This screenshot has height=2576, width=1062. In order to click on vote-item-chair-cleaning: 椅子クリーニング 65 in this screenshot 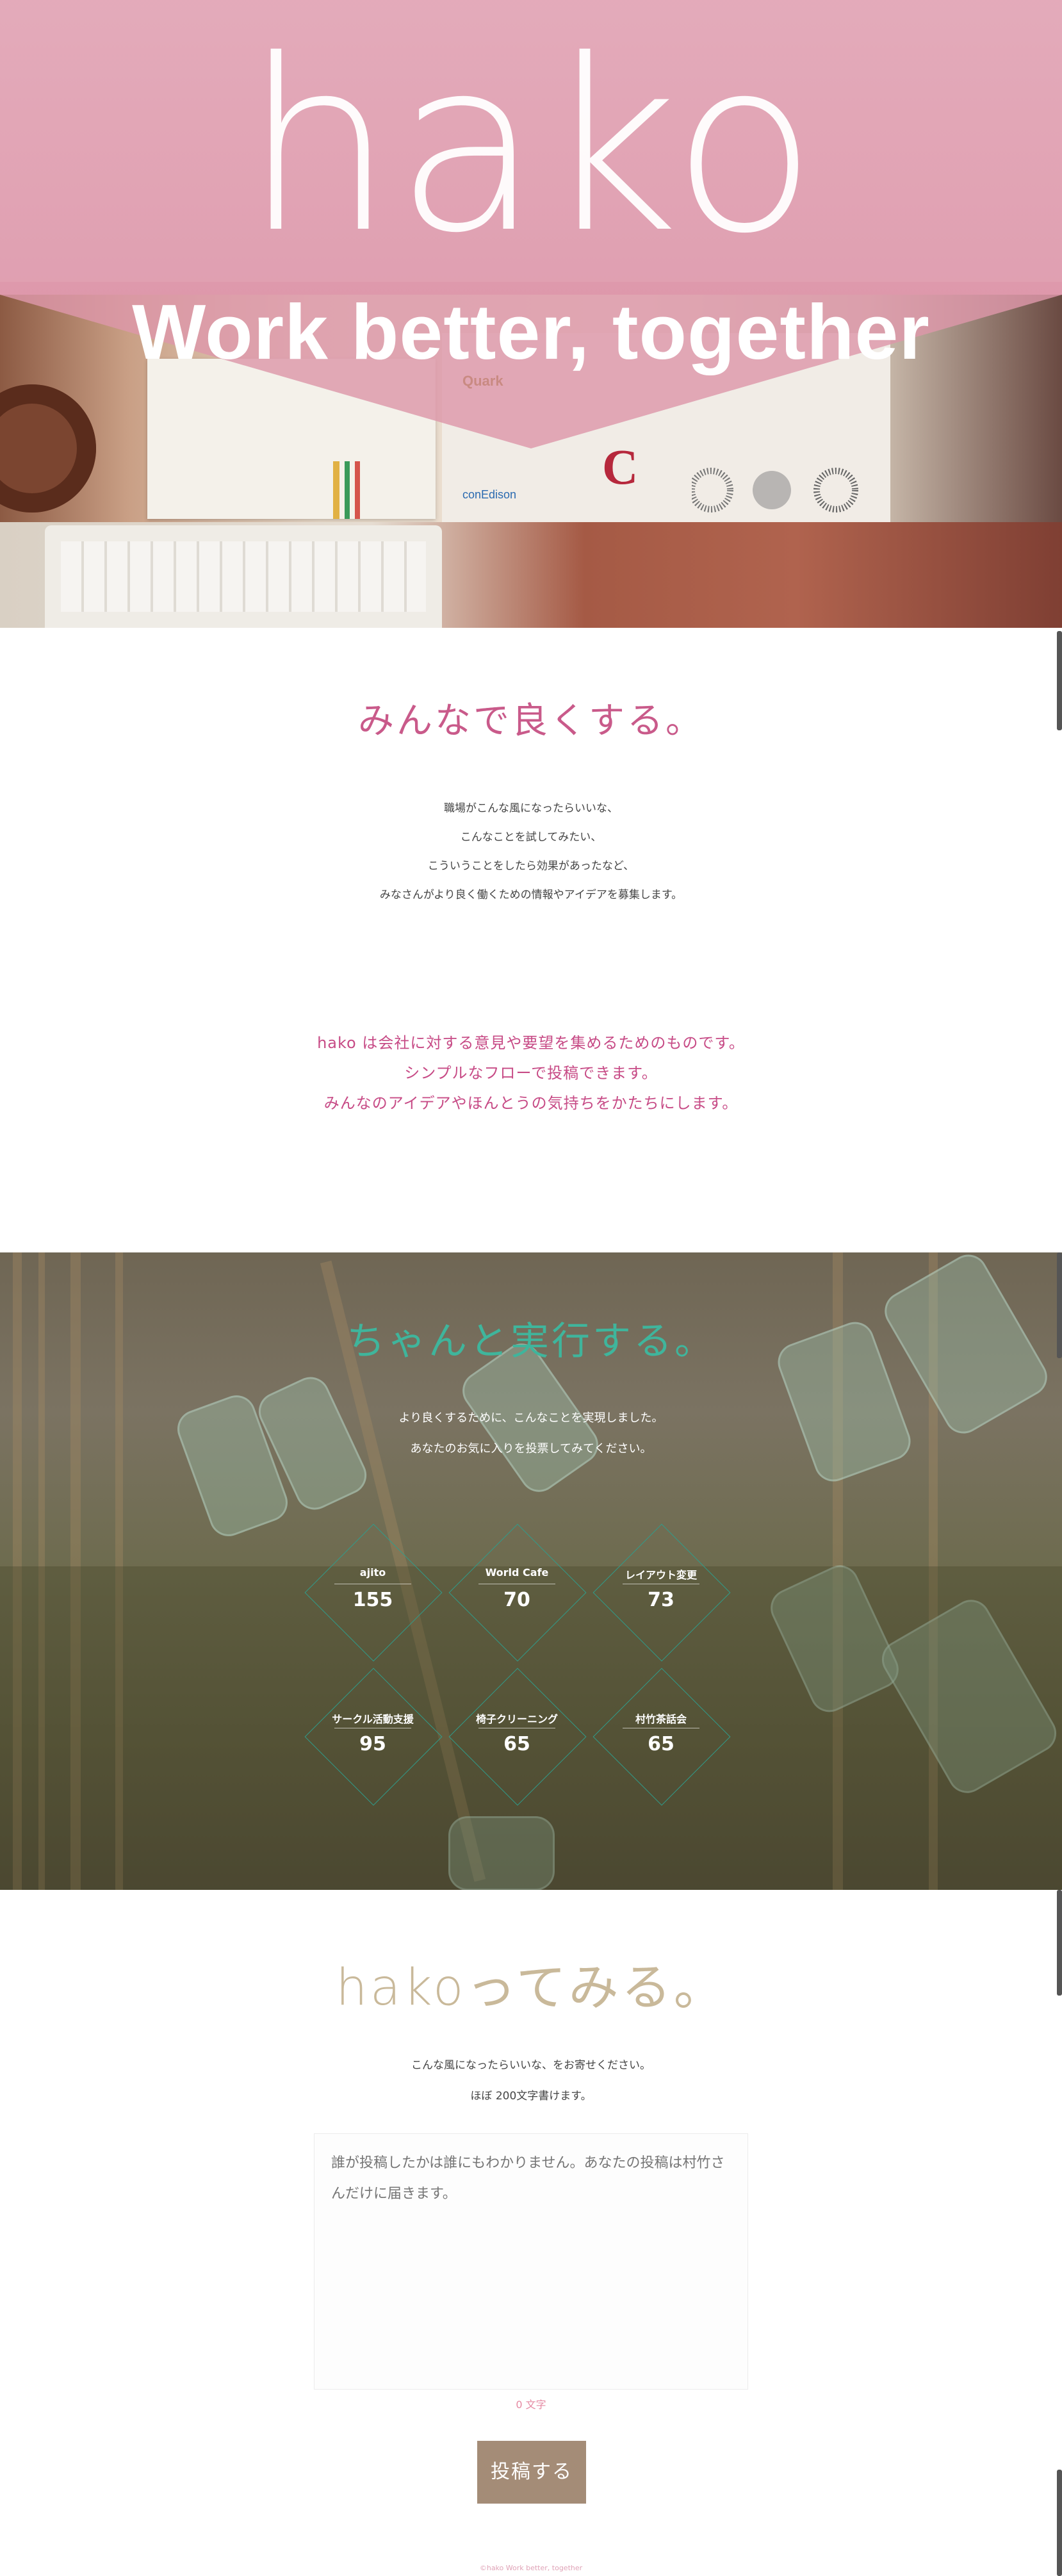, I will do `click(516, 1737)`.